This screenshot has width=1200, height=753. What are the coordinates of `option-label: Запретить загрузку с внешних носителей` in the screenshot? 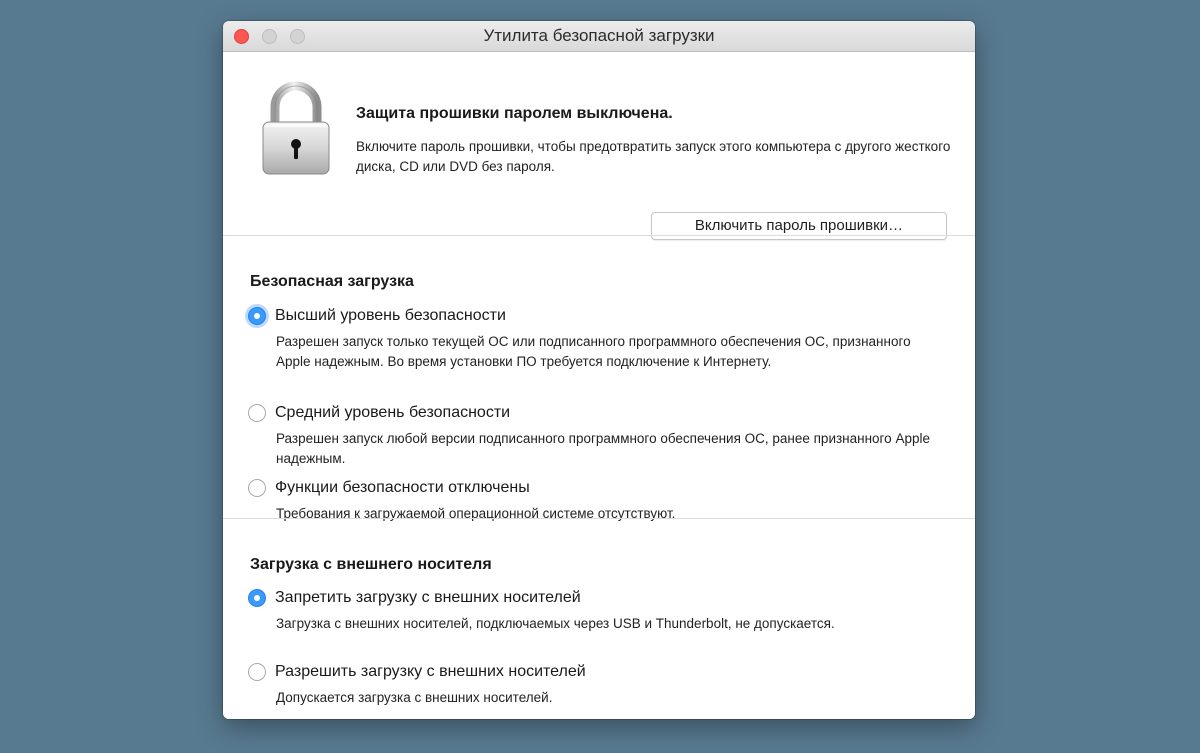 It's located at (428, 598).